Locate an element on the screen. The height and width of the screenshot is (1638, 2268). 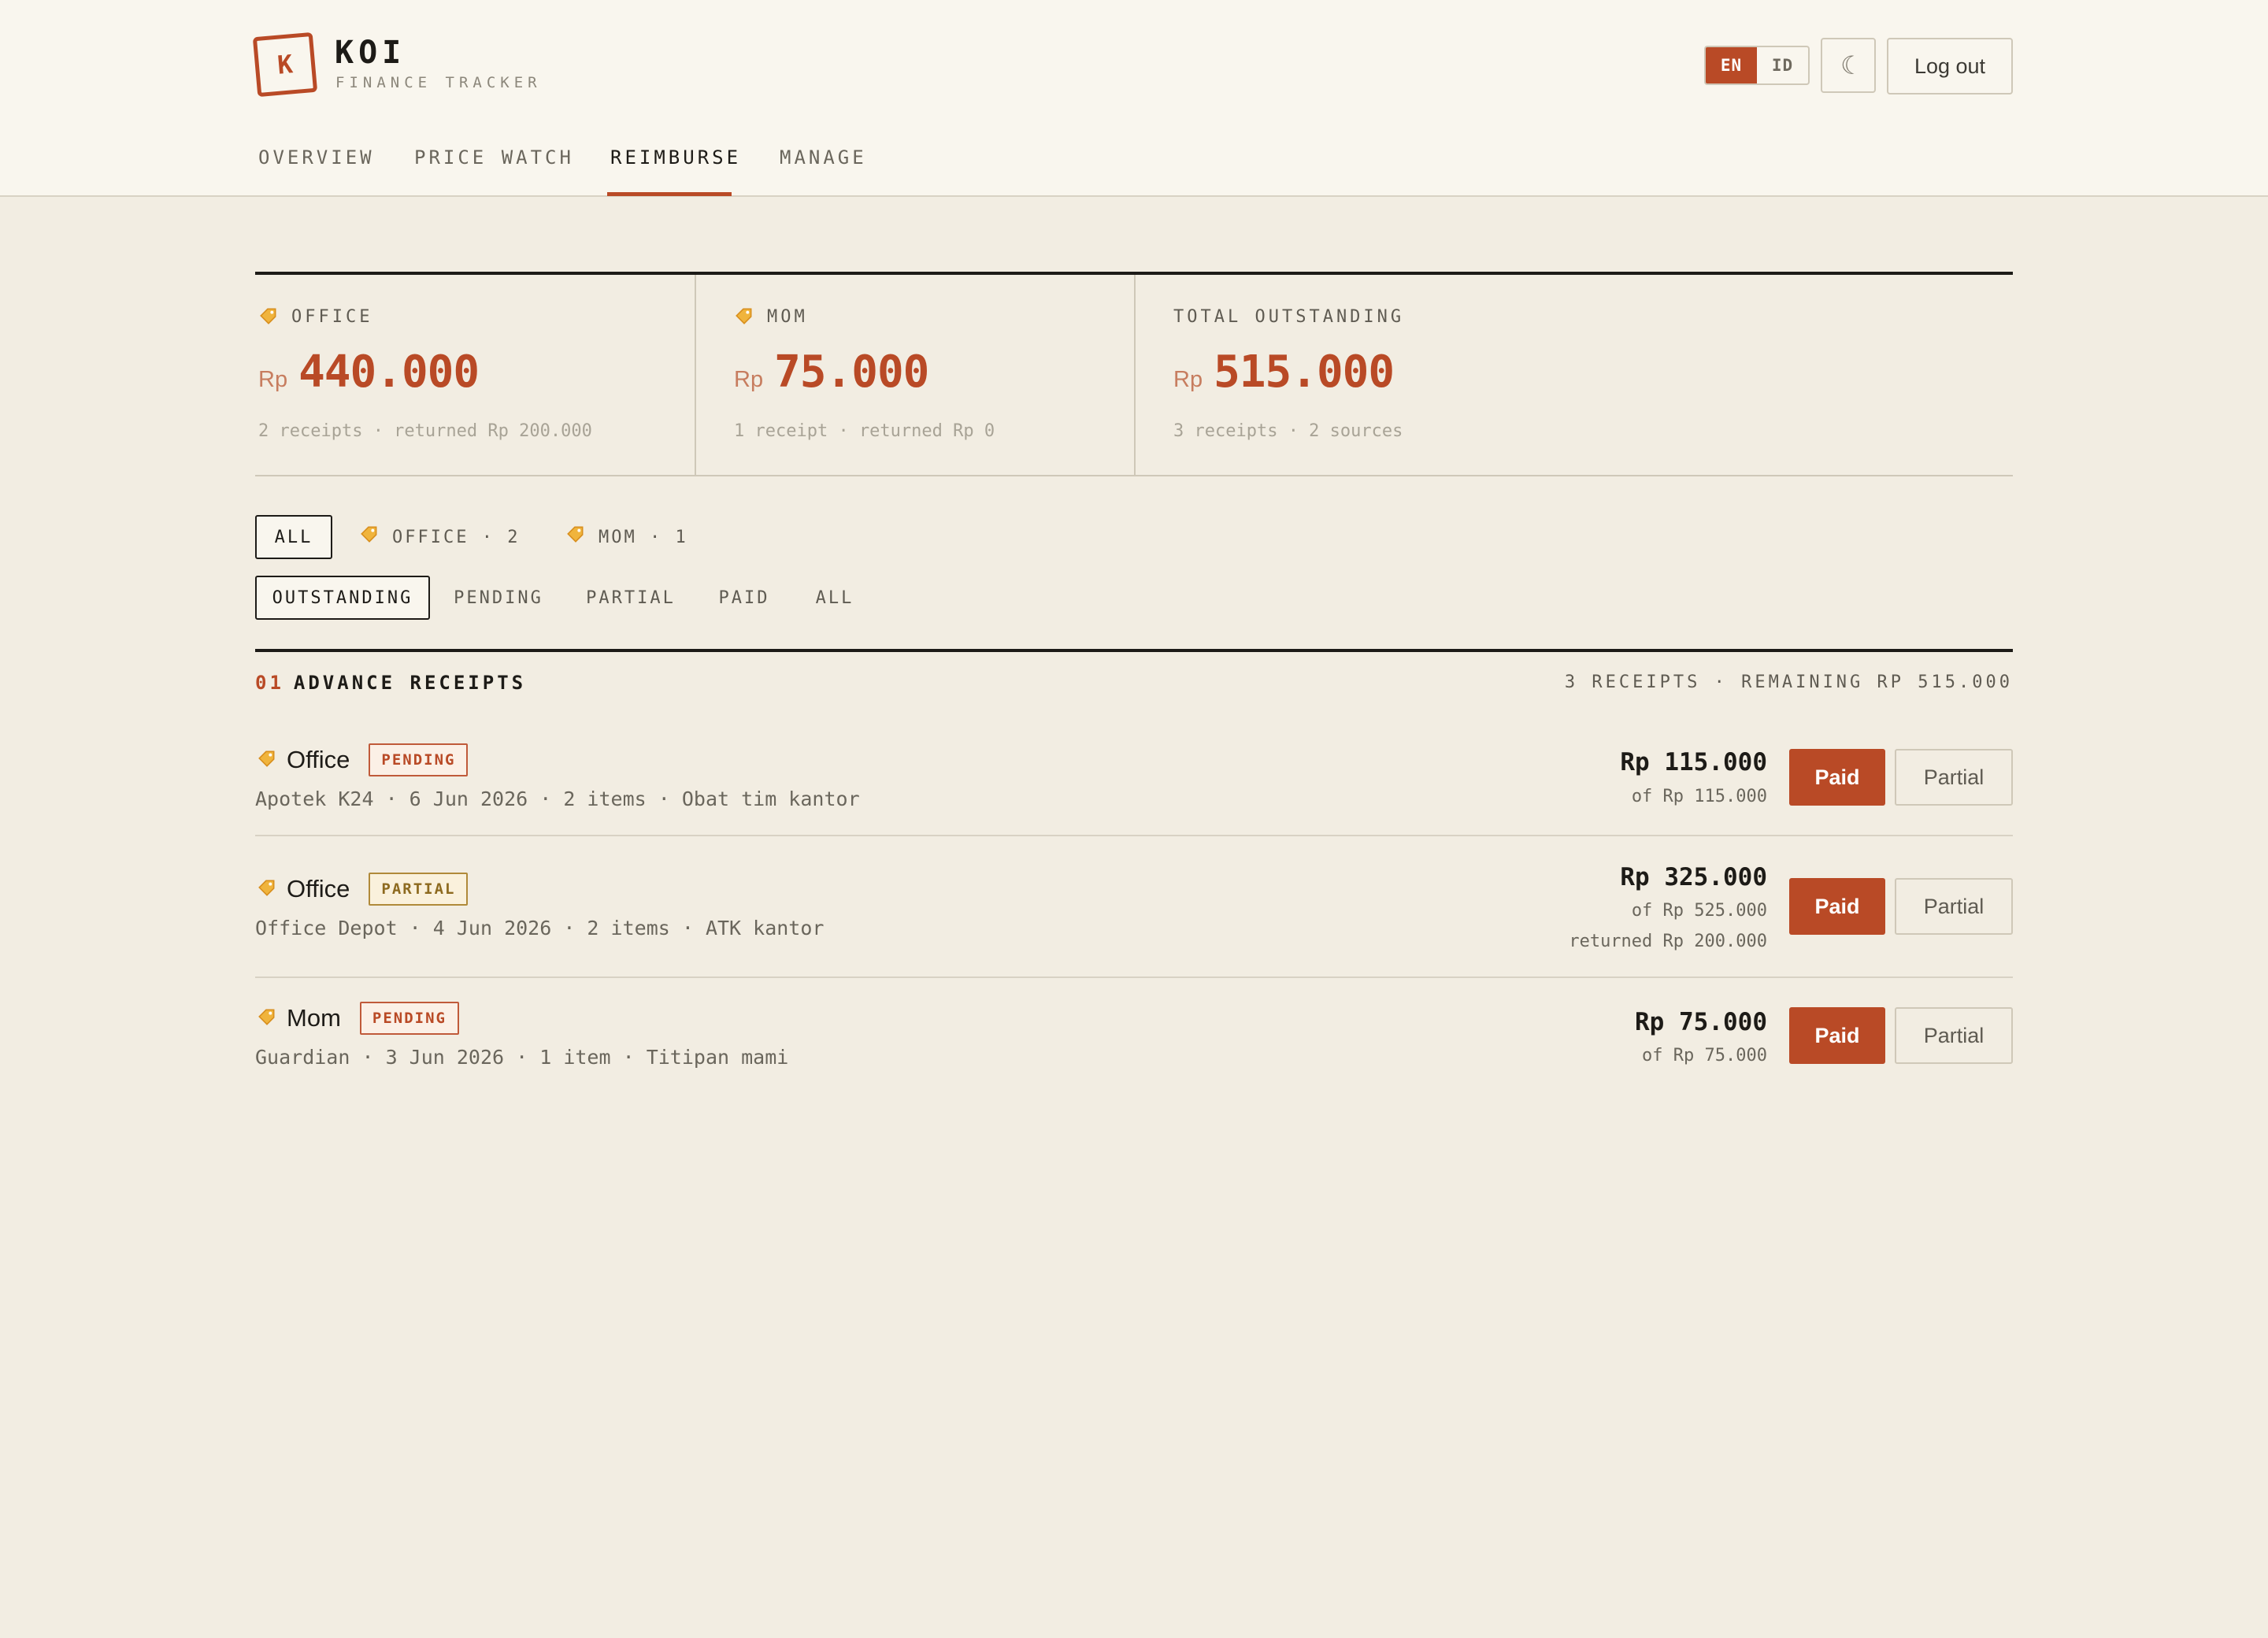
theme-toggle-button: ☾ is located at coordinates (1848, 65).